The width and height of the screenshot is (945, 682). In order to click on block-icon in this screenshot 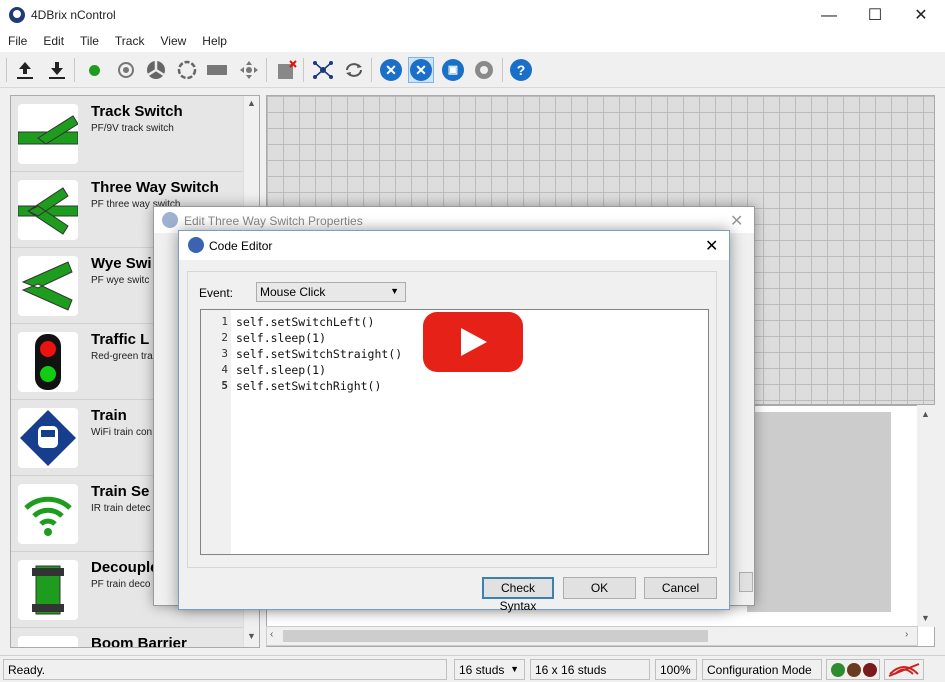, I will do `click(217, 70)`.